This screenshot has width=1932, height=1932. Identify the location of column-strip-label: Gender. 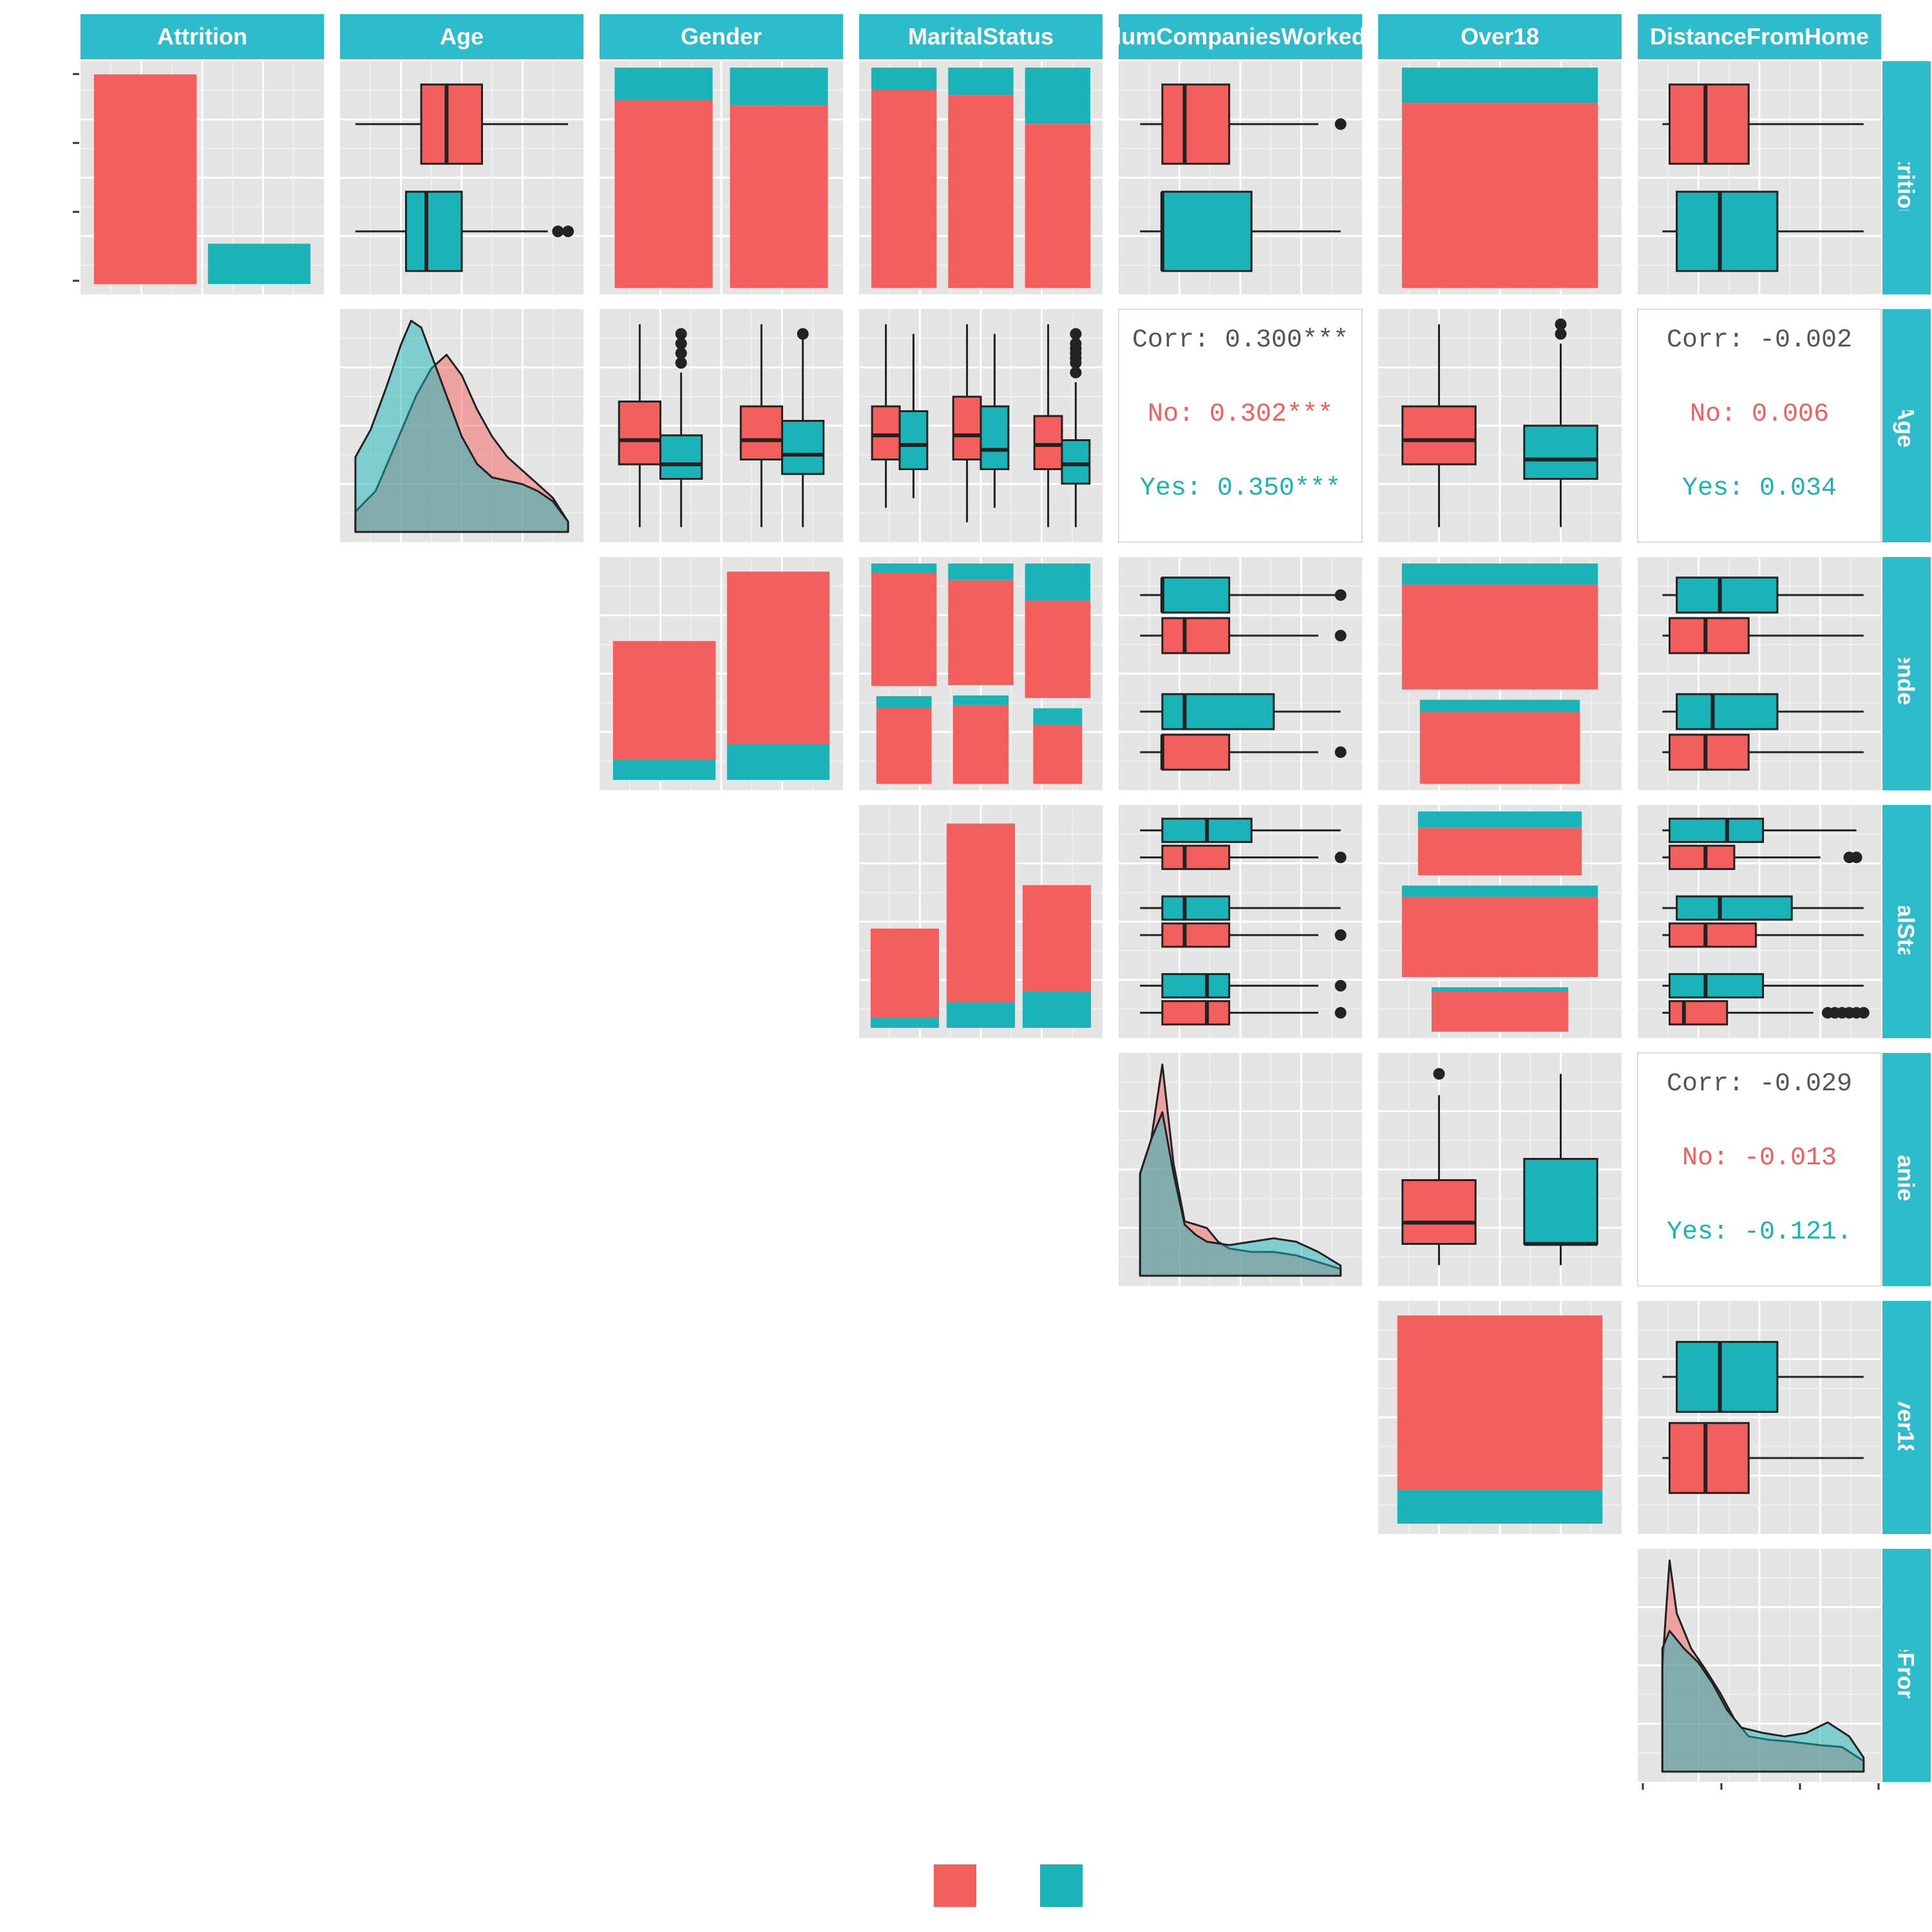
(721, 36).